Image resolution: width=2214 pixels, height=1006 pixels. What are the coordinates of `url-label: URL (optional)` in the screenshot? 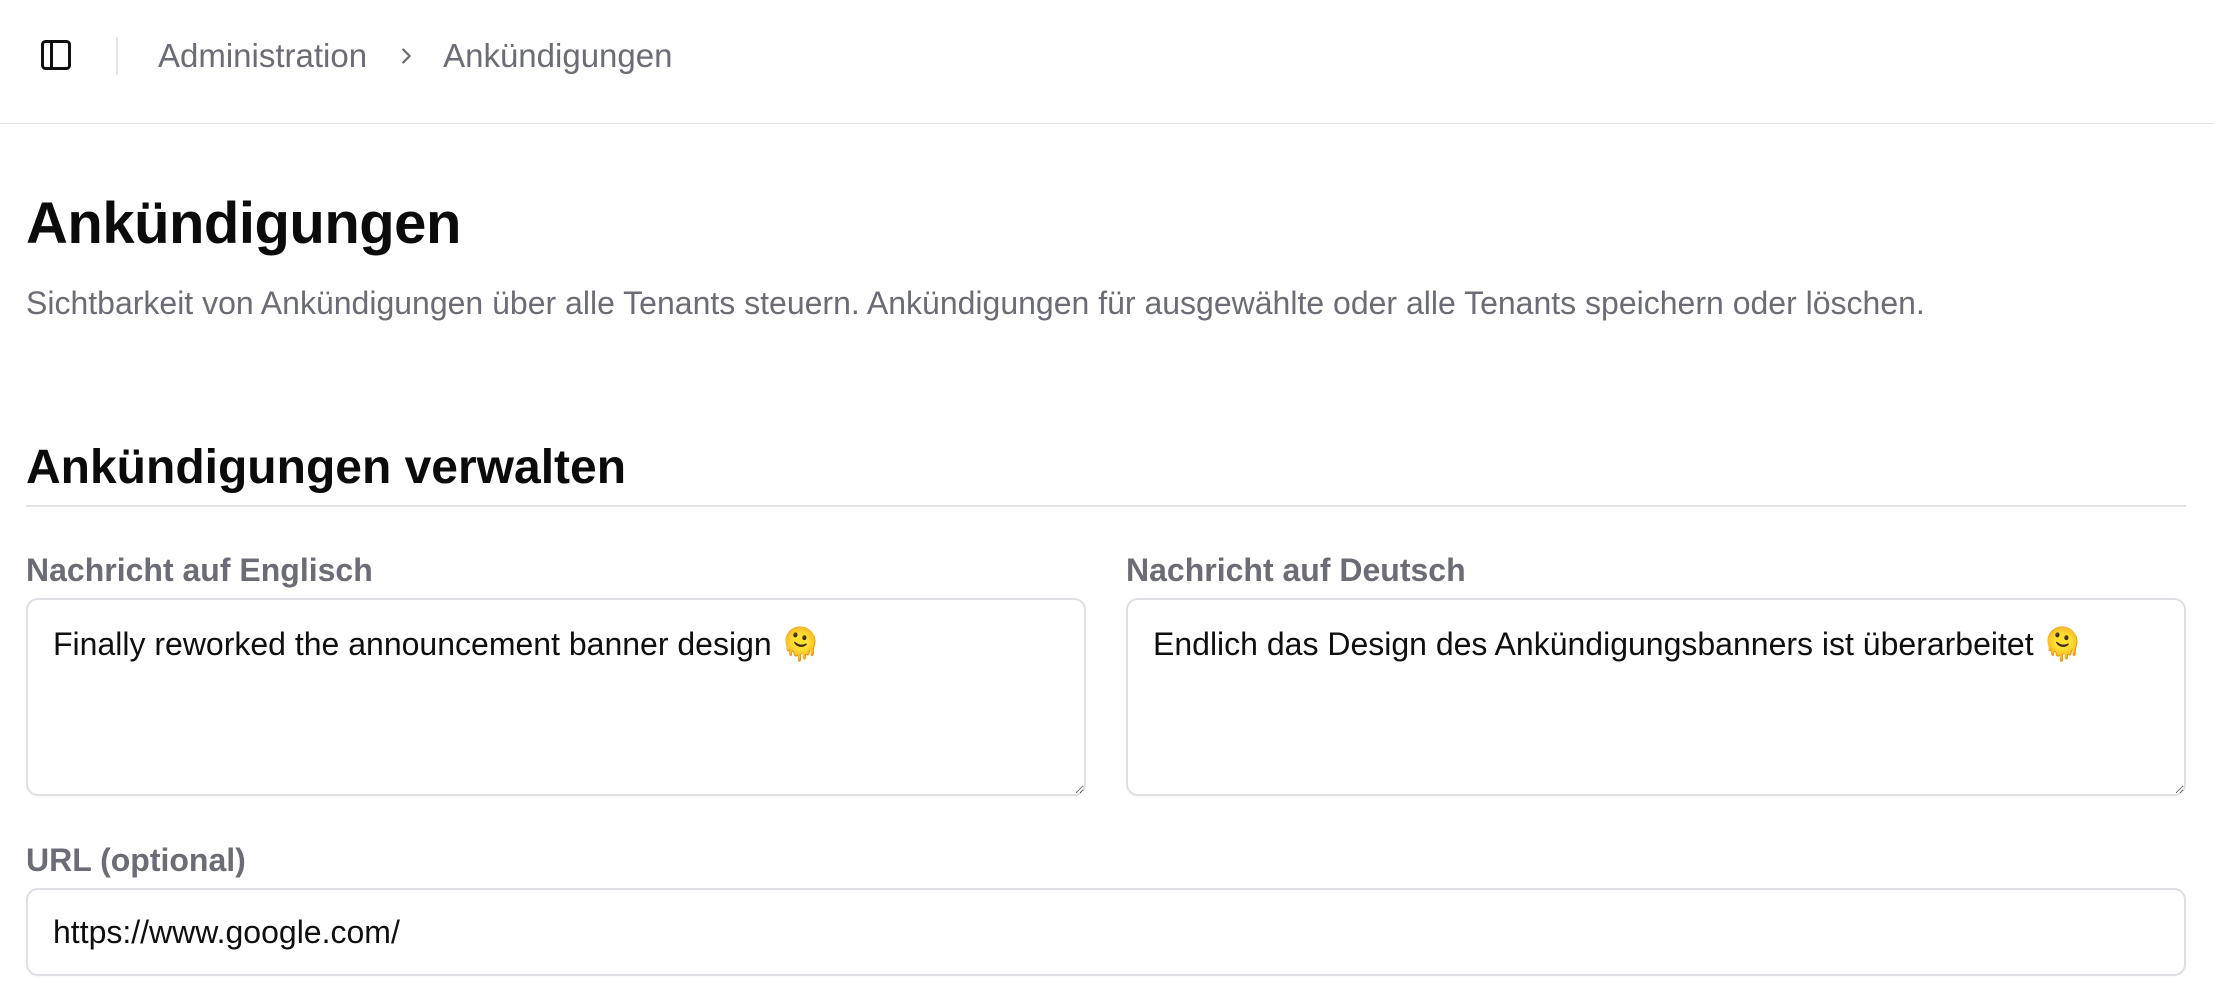 It's located at (136, 860).